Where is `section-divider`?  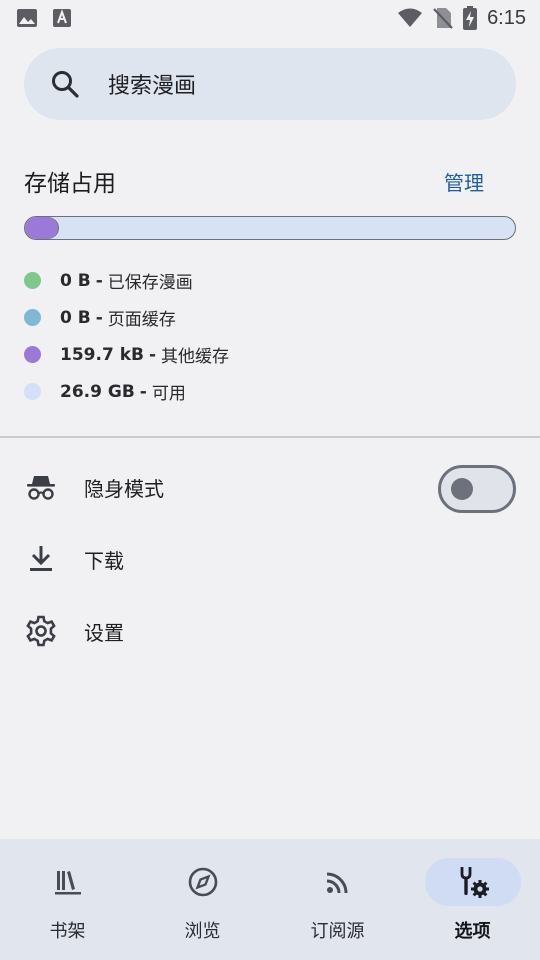 section-divider is located at coordinates (270, 437).